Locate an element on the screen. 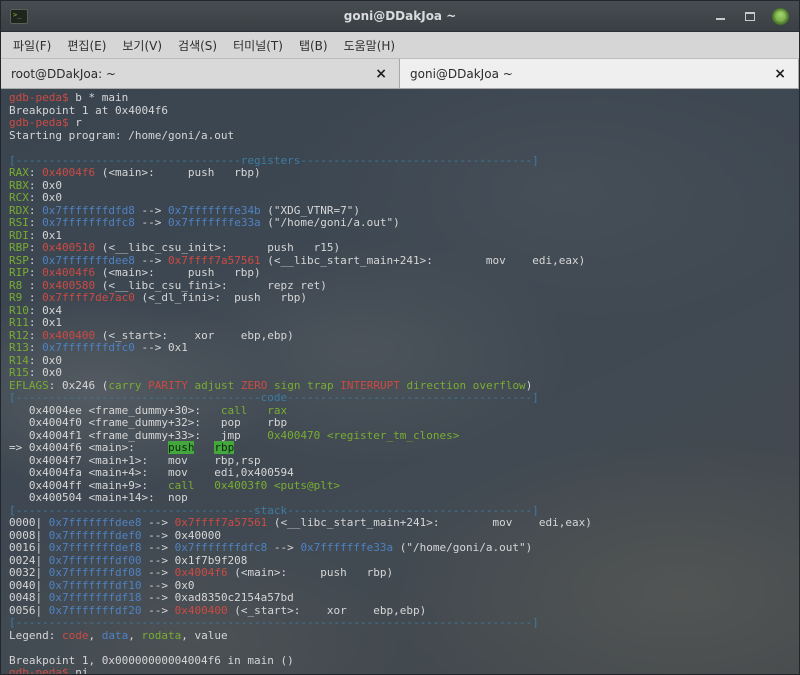 This screenshot has width=800, height=675. terminal-app-icon is located at coordinates (19, 16).